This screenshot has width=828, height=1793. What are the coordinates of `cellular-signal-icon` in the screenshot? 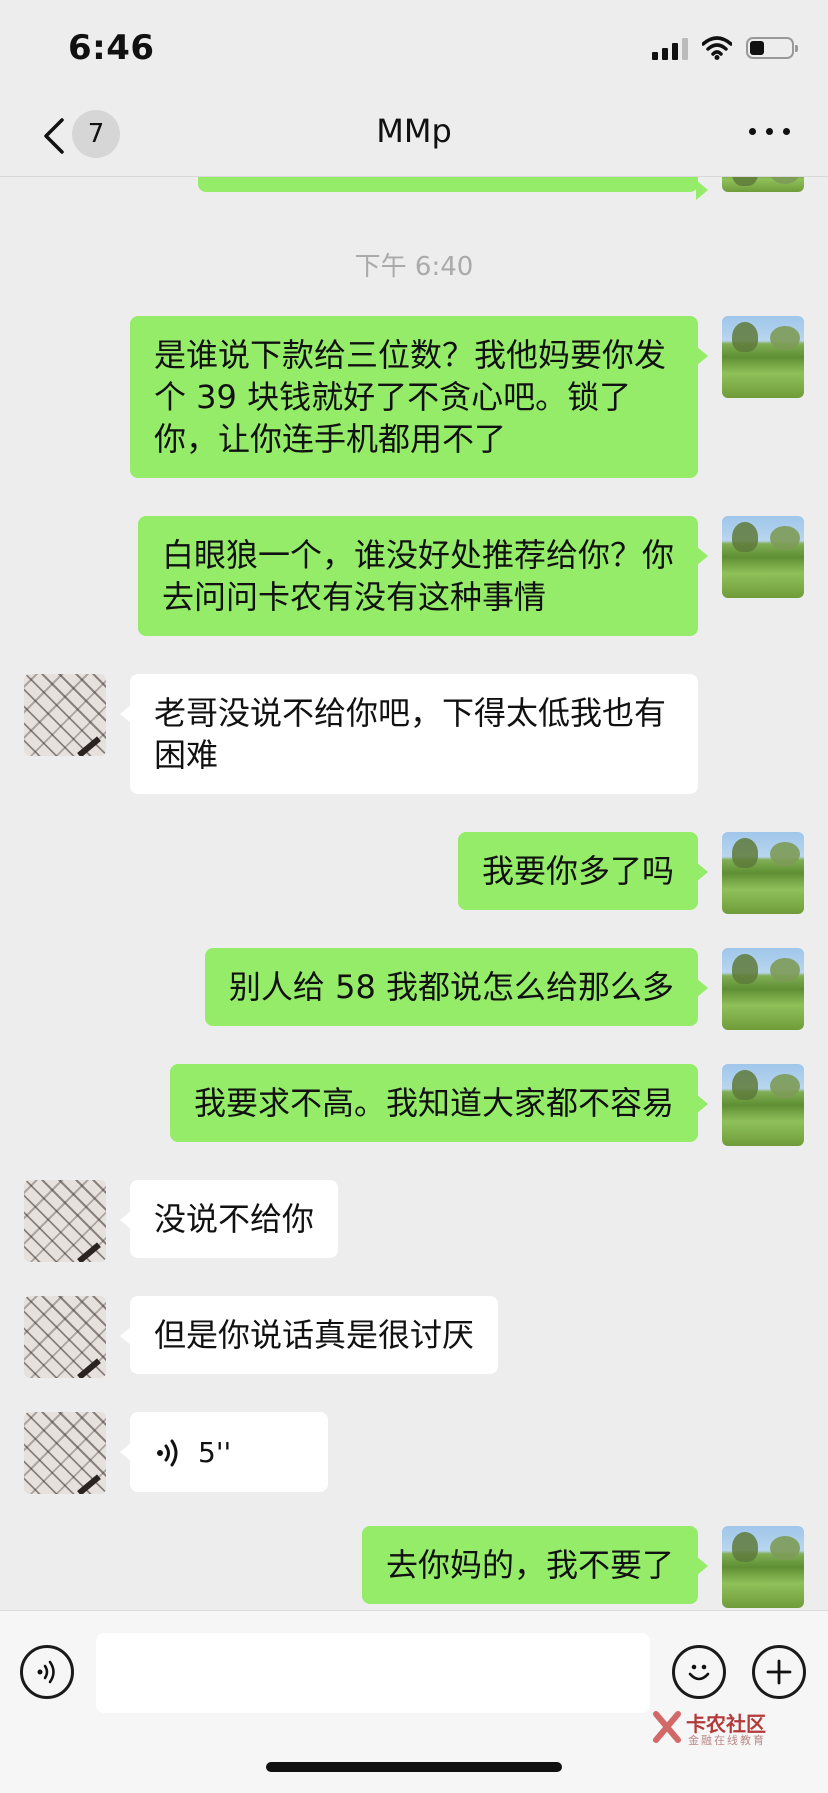 It's located at (670, 48).